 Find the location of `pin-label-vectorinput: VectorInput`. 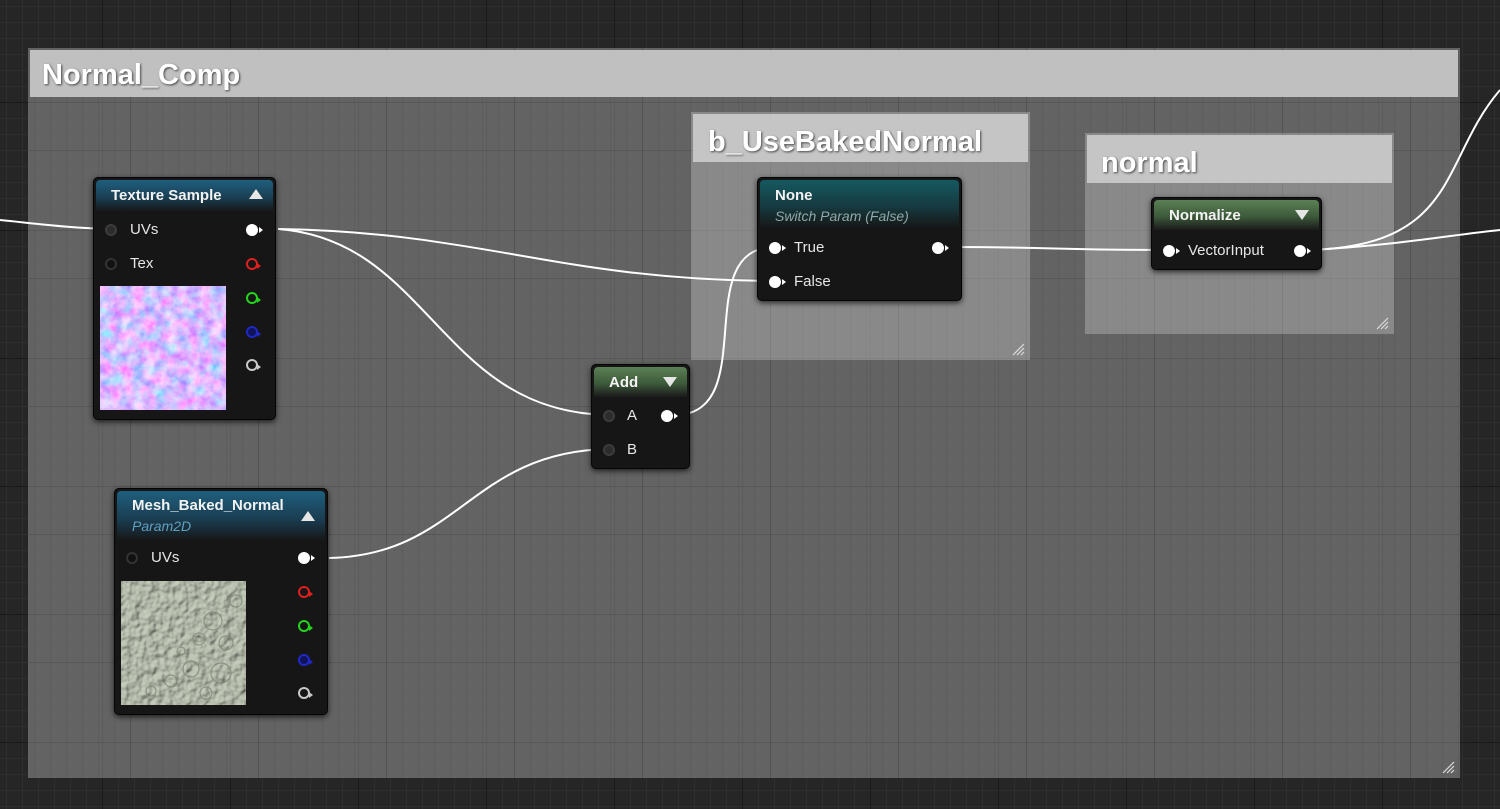

pin-label-vectorinput: VectorInput is located at coordinates (1226, 250).